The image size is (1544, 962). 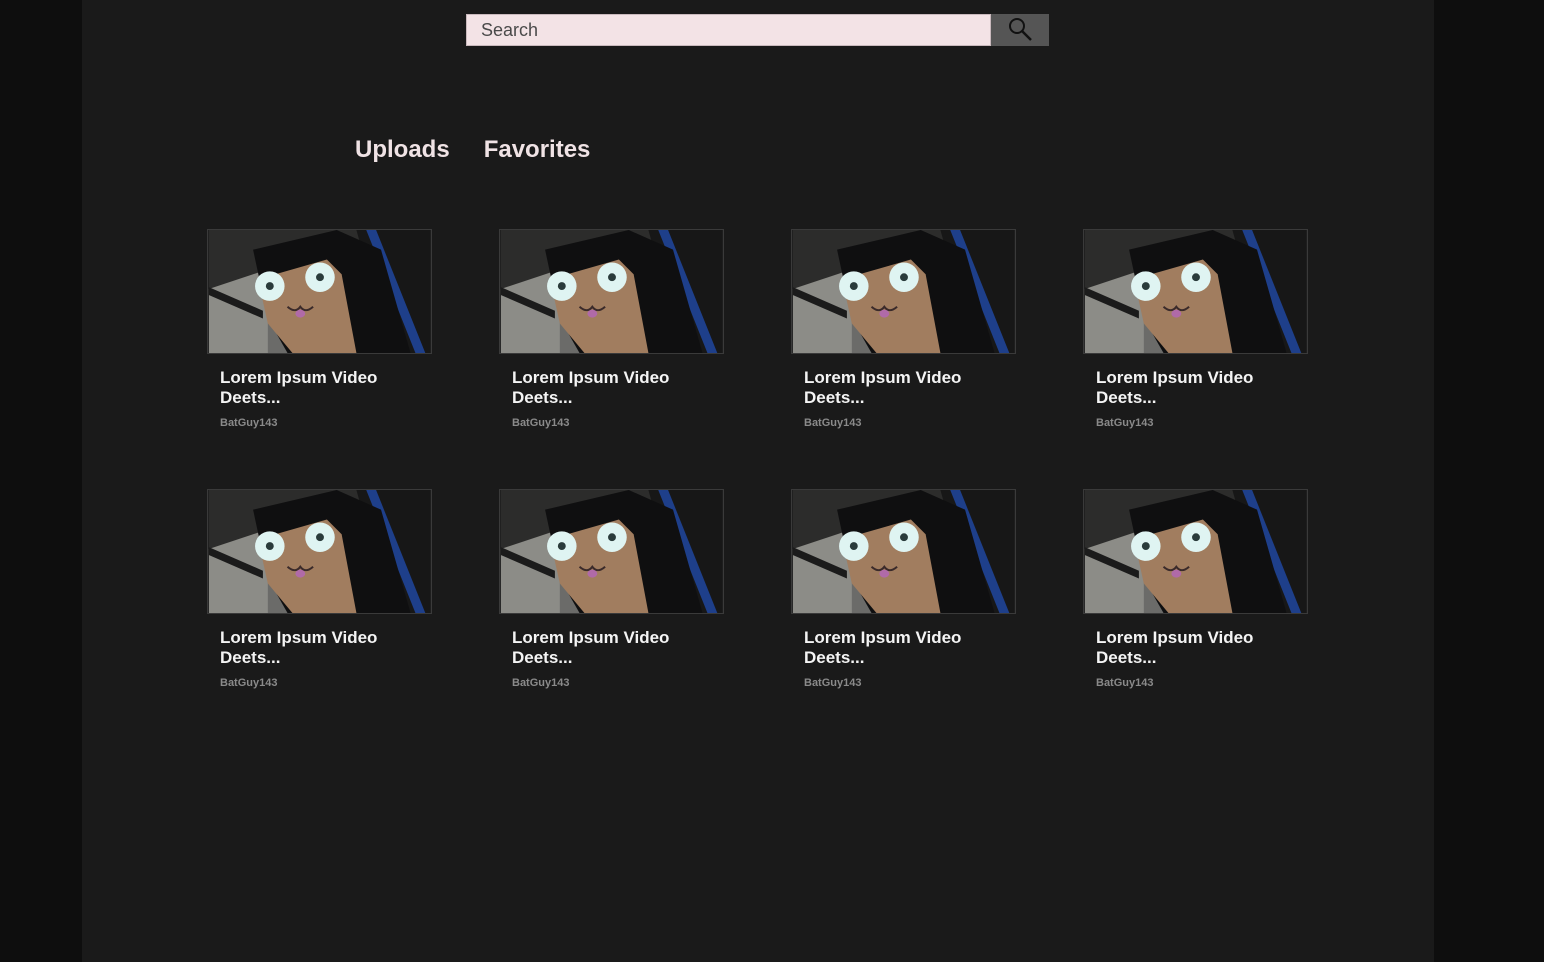 I want to click on profile-tabs: Uploads Favorites, so click(x=472, y=150).